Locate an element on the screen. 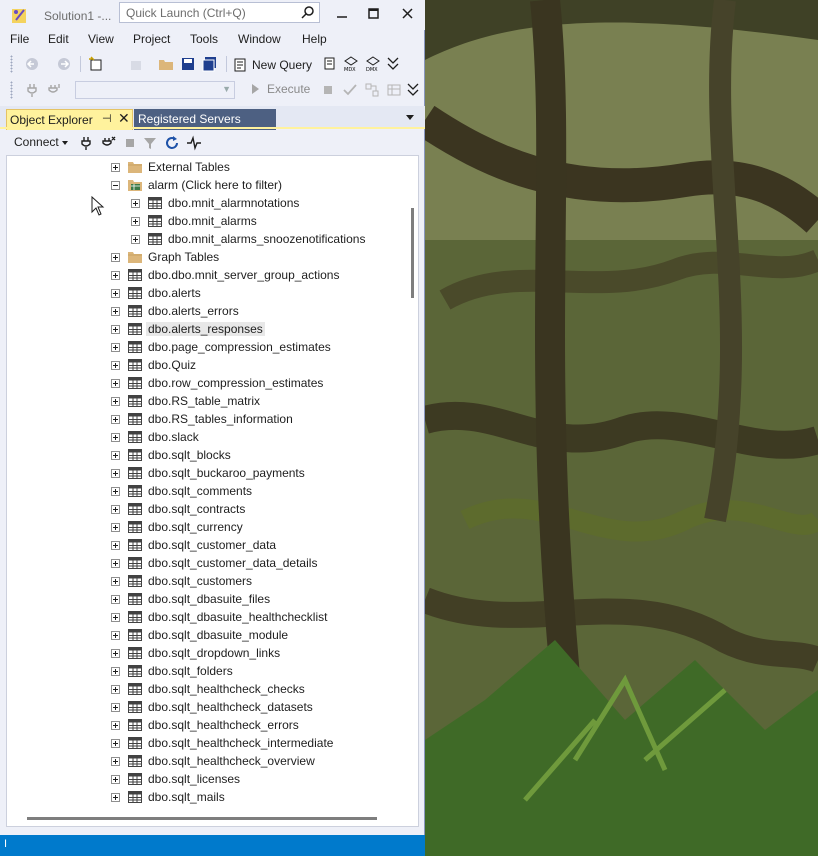 The image size is (818, 856). tree-item-table: dbo.sqlt_customer_data_details is located at coordinates (207, 563).